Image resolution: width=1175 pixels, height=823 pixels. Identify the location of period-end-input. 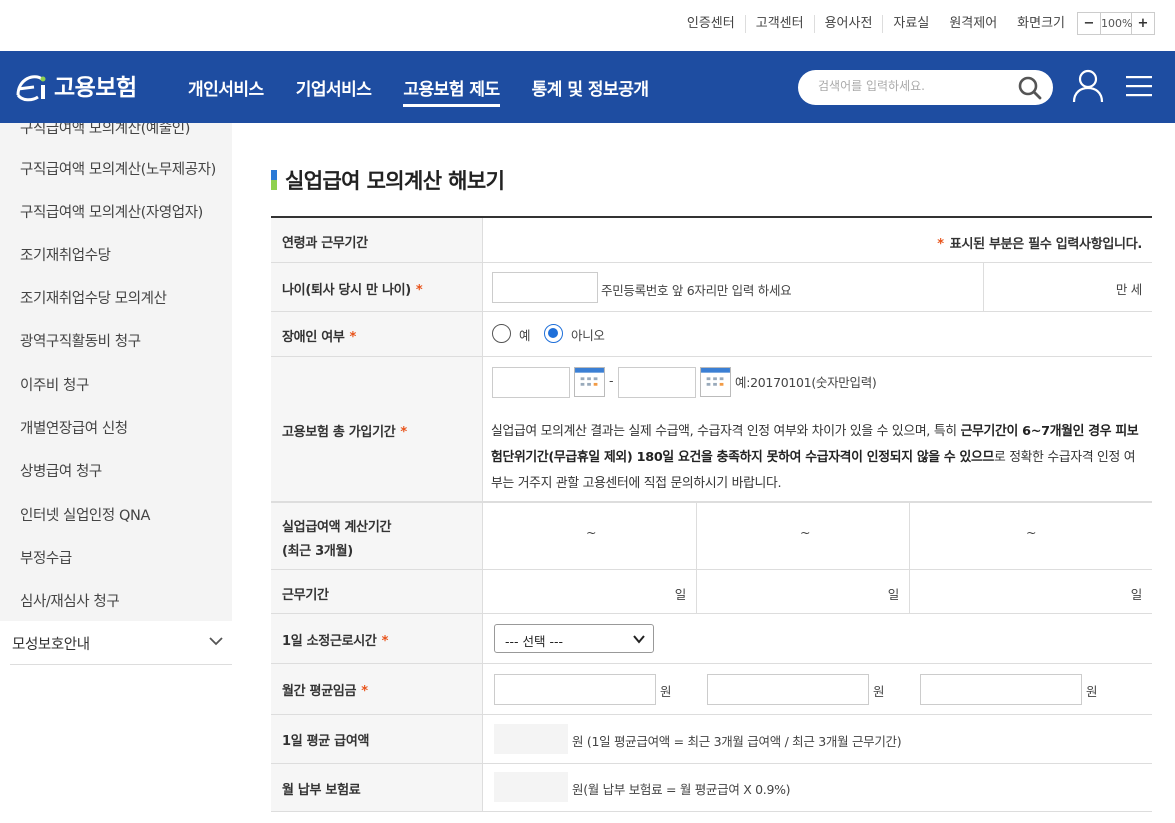
(657, 382).